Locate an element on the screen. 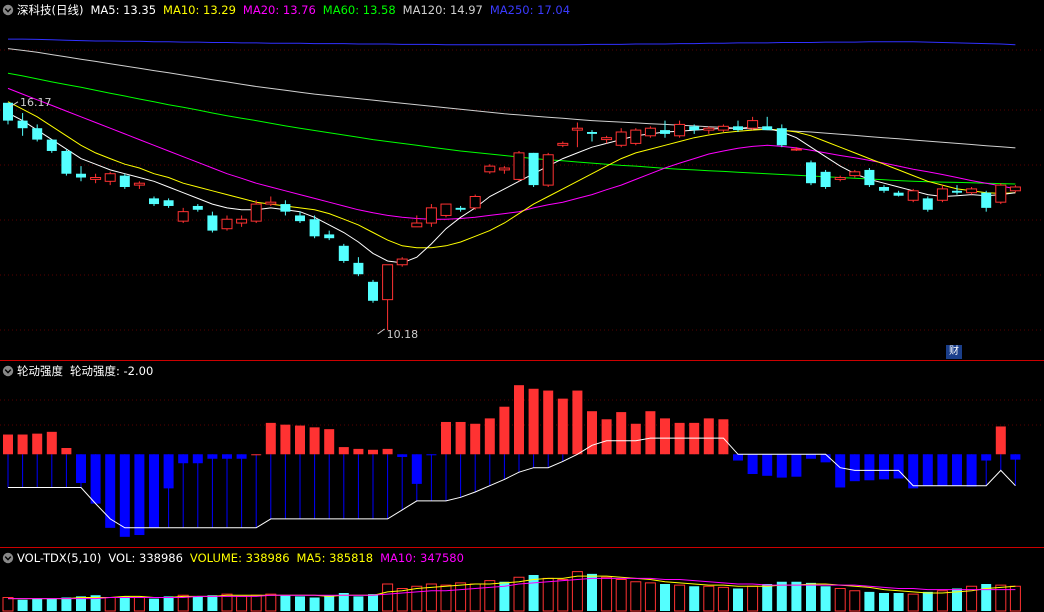 The image size is (1044, 612). indicator-name: 轮动强度 is located at coordinates (40, 371).